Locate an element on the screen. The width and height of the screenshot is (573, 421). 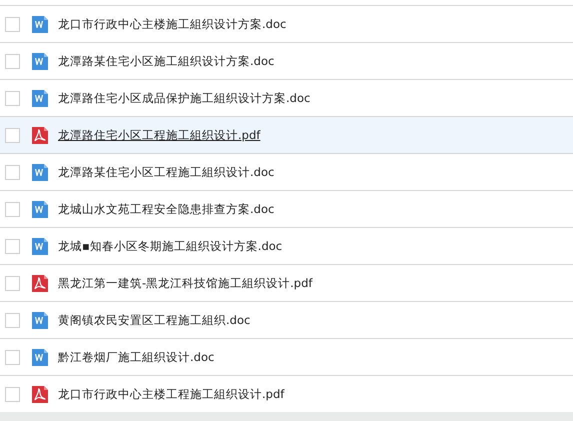
file-name-link: 龙城▪知春小区冬期施工組织设计方案.doc is located at coordinates (170, 246).